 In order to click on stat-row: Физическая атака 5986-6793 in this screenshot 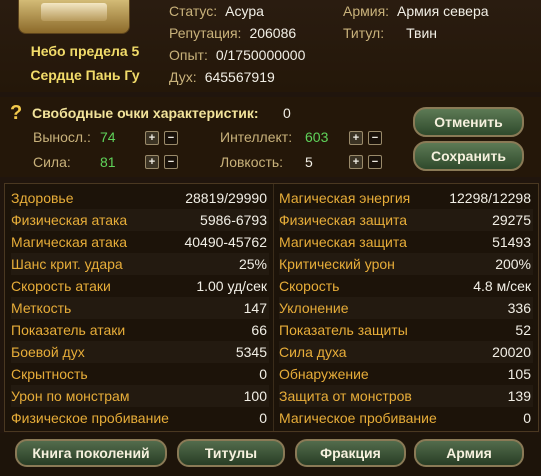, I will do `click(140, 220)`.